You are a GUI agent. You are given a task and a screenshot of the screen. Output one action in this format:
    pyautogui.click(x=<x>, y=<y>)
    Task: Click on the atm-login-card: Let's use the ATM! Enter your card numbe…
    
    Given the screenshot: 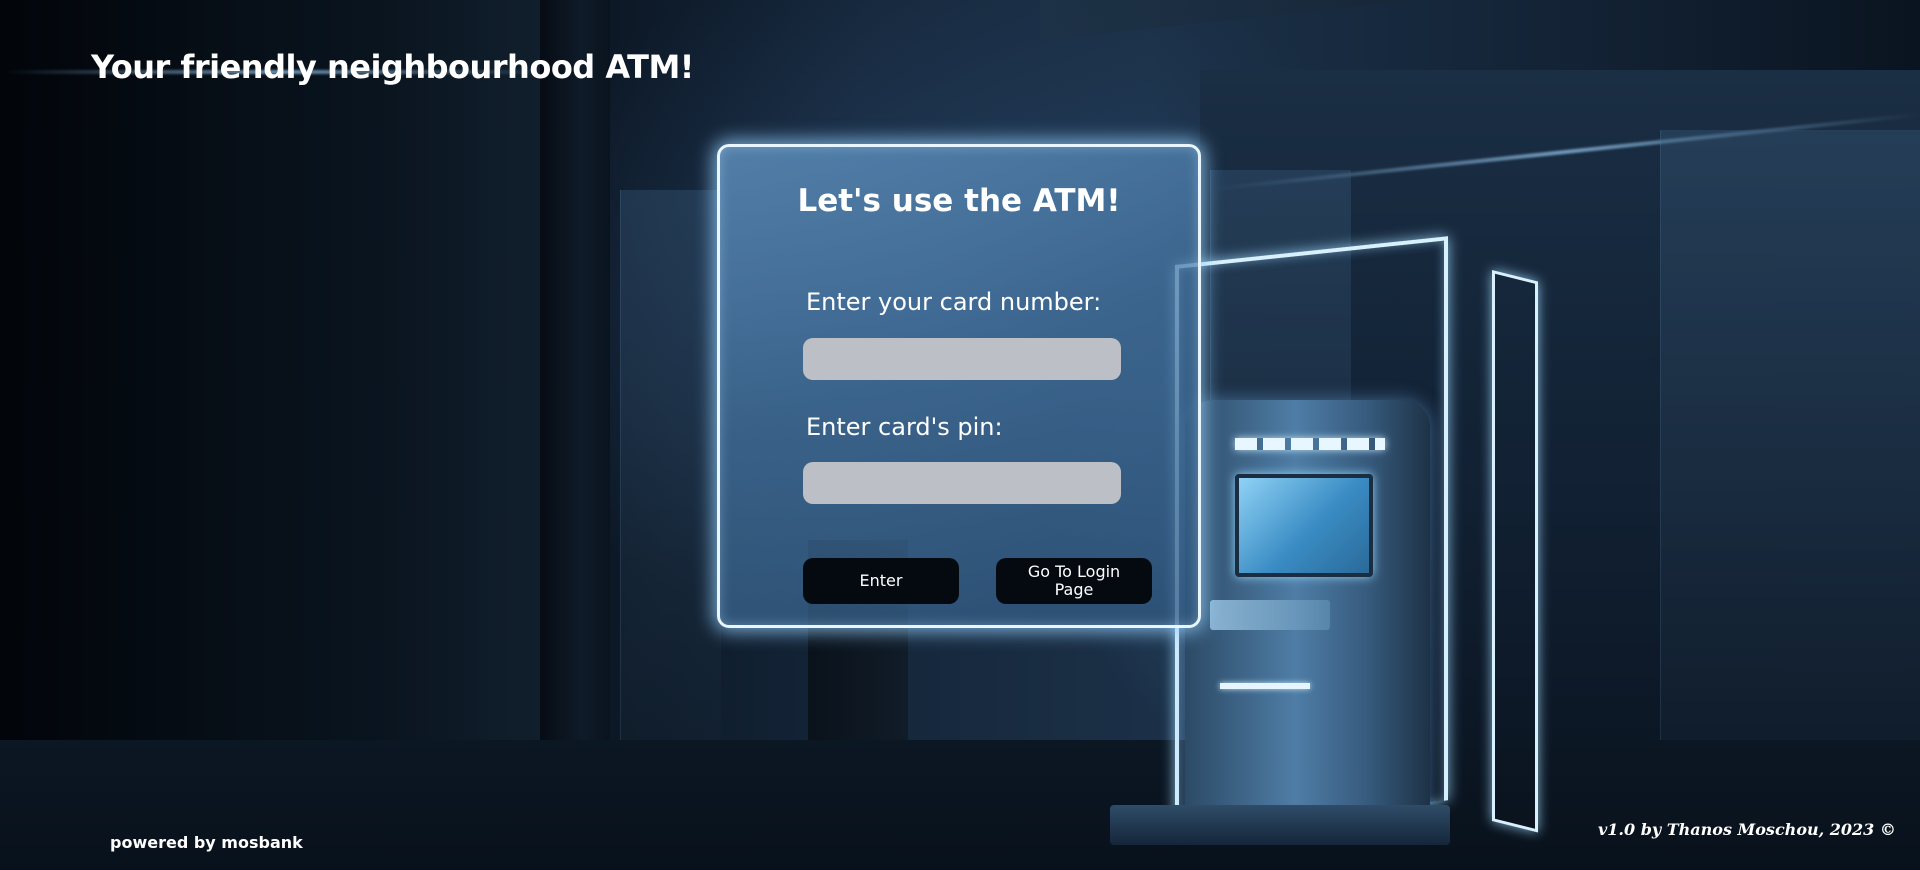 What is the action you would take?
    pyautogui.click(x=959, y=386)
    